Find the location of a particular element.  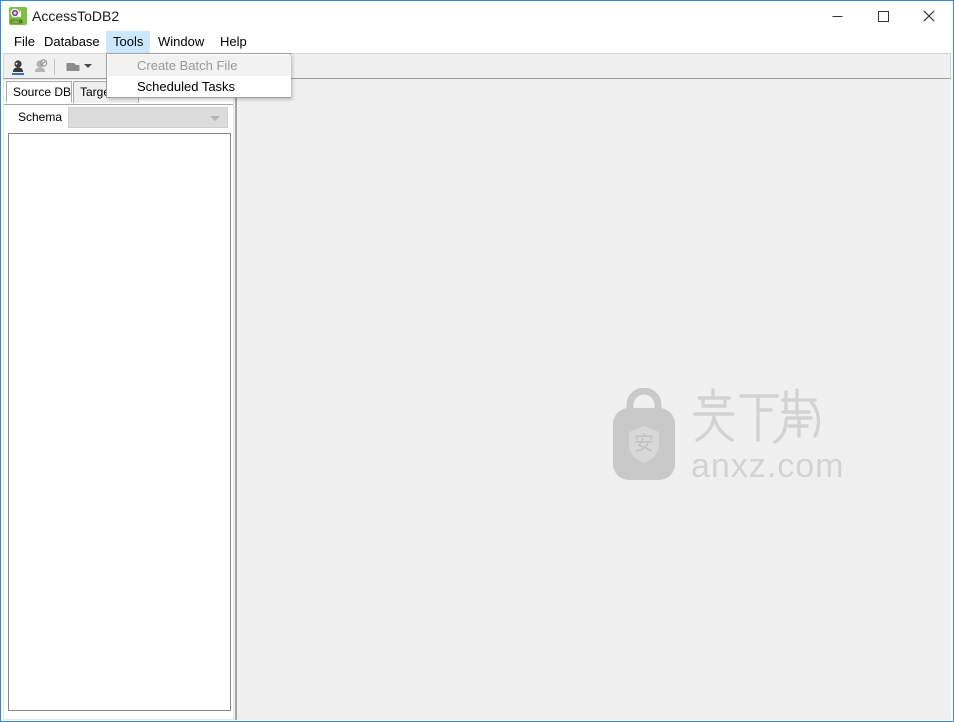

menu-item-scheduled-tasks: Scheduled Tasks is located at coordinates (199, 86).